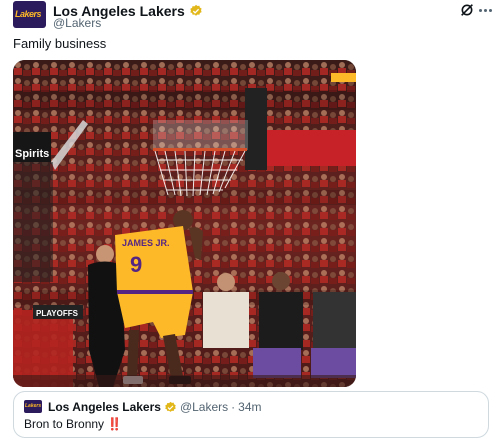 This screenshot has height=440, width=500. What do you see at coordinates (136, 264) in the screenshot?
I see `jersey-number-text: 9` at bounding box center [136, 264].